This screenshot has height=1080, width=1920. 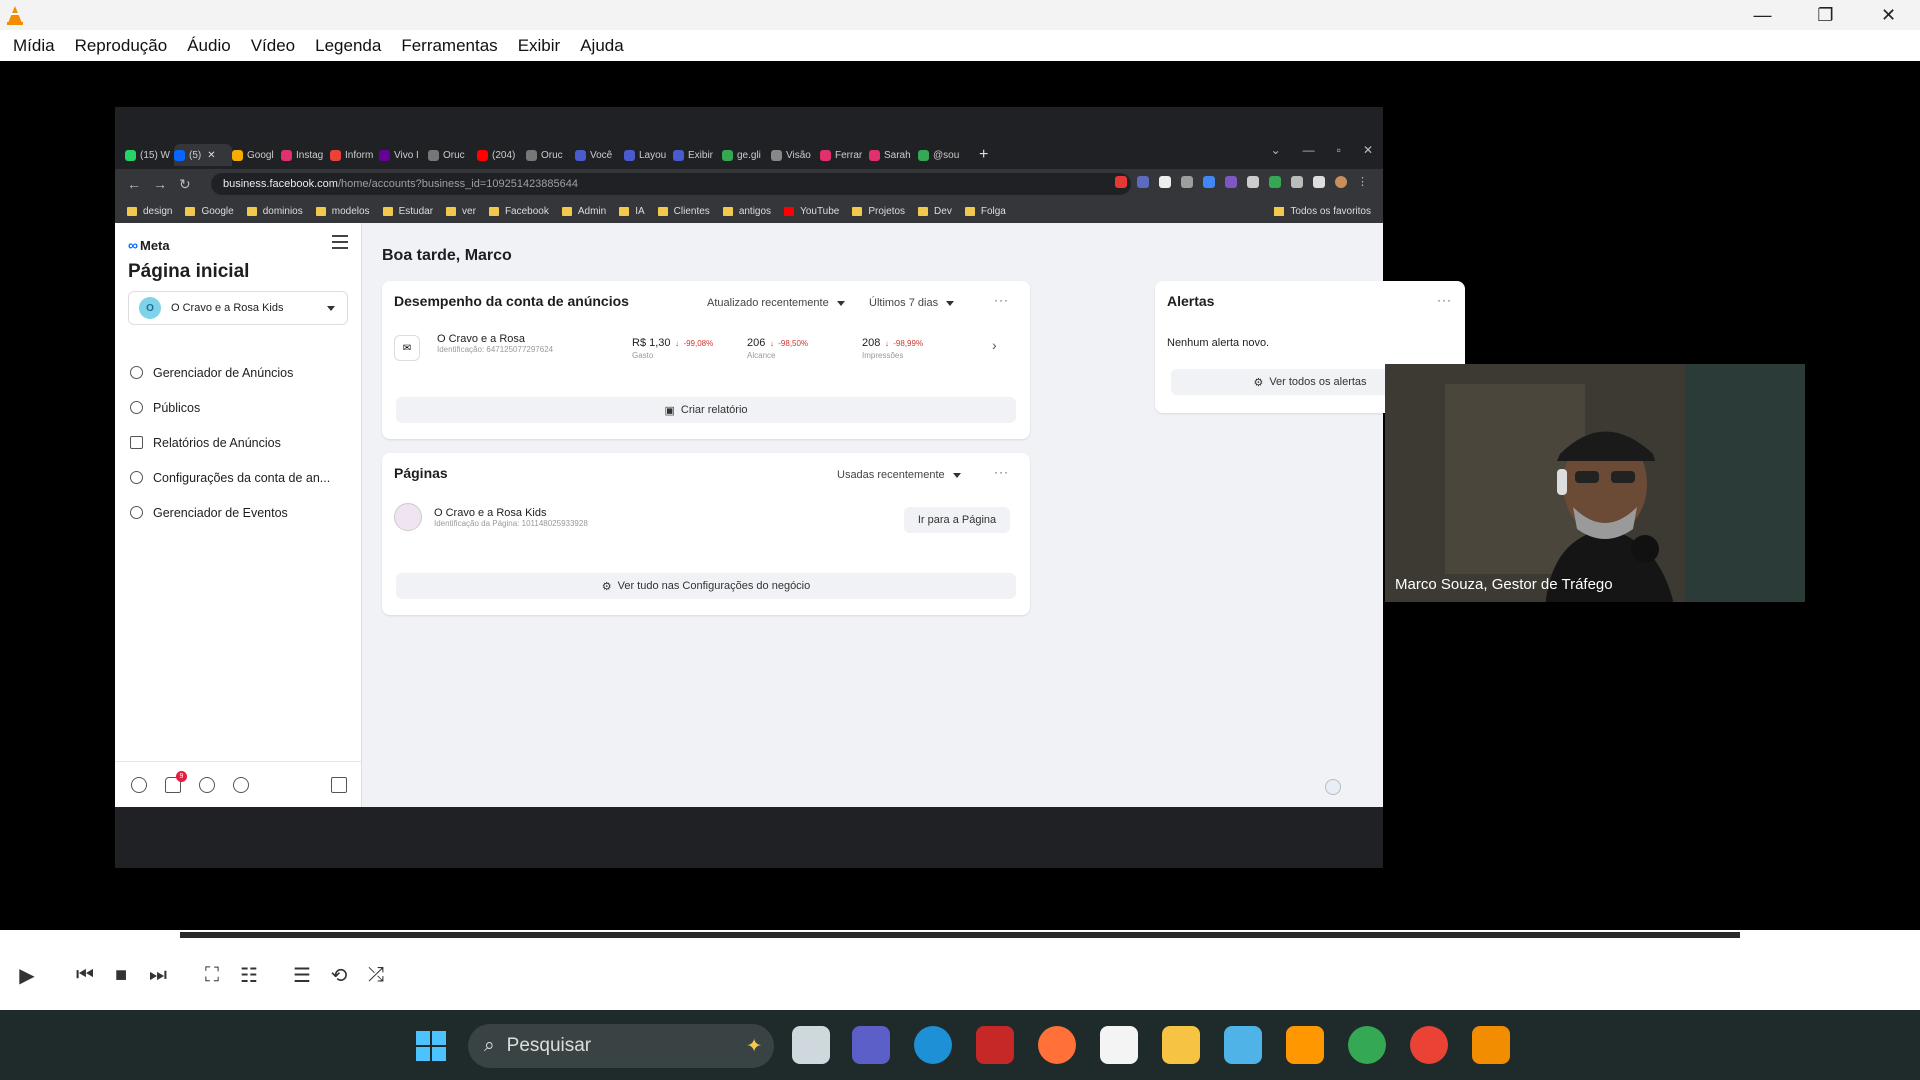 What do you see at coordinates (1319, 182) in the screenshot?
I see `sidepanel-icon` at bounding box center [1319, 182].